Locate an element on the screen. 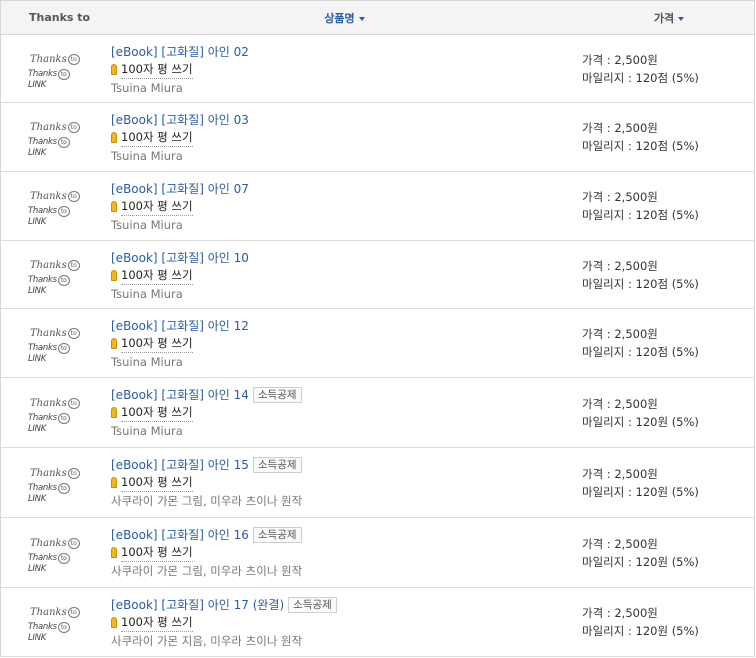  product-title-link: [eBook] [고화질] 아인 14 is located at coordinates (180, 395).